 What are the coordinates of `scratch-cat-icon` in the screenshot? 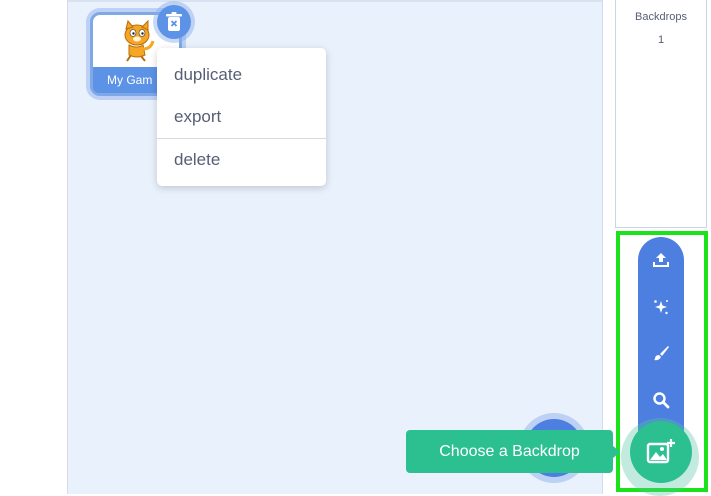 It's located at (139, 40).